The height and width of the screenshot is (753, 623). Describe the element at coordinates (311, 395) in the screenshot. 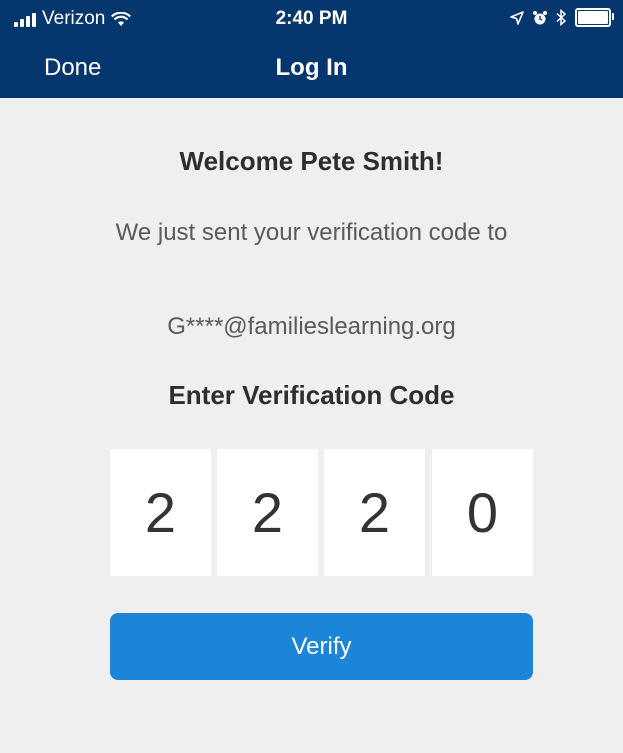

I see `code-label: Enter Verification Code` at that location.